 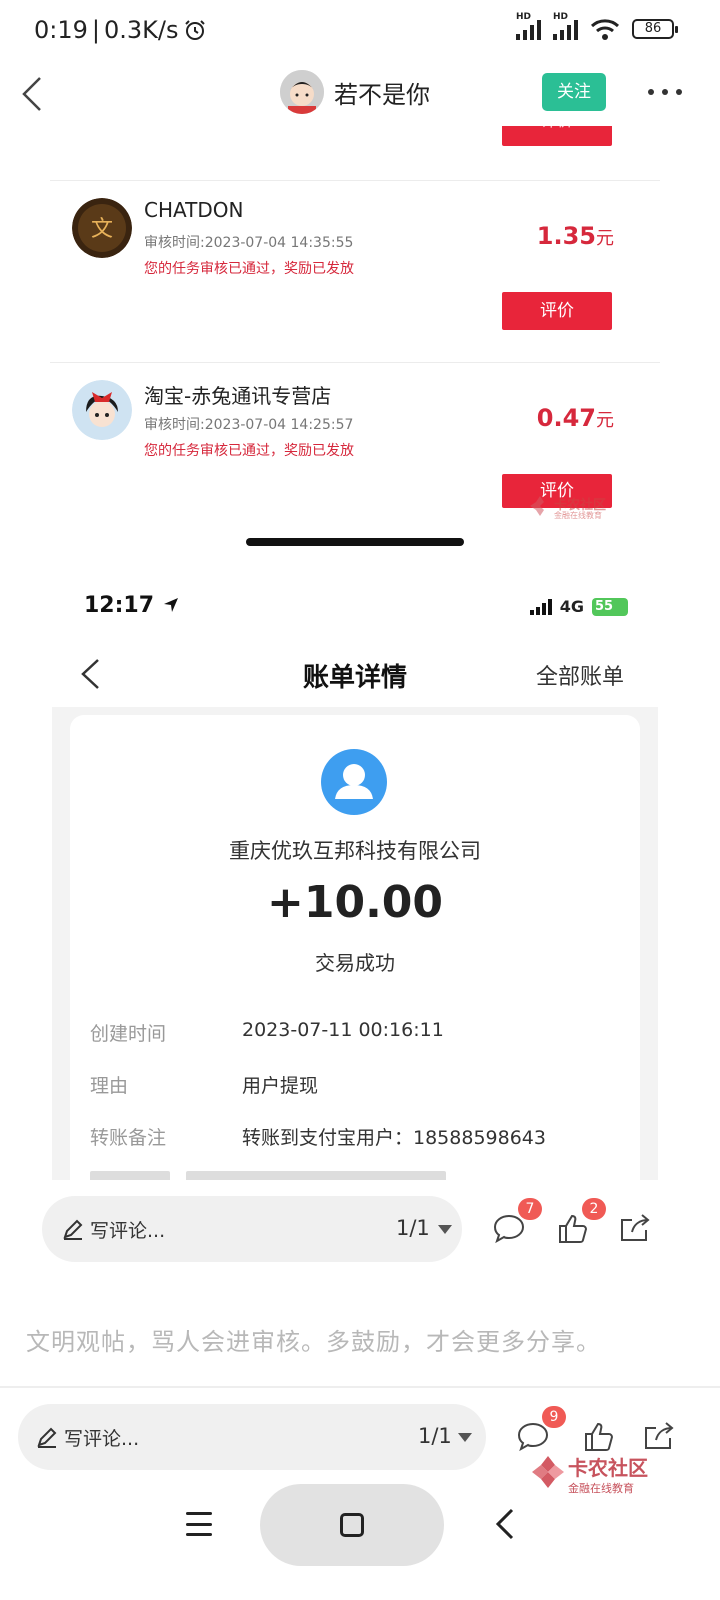 What do you see at coordinates (360, 30) in the screenshot?
I see `status-bar: 0:19 | 0.3K/s HD HD 86` at bounding box center [360, 30].